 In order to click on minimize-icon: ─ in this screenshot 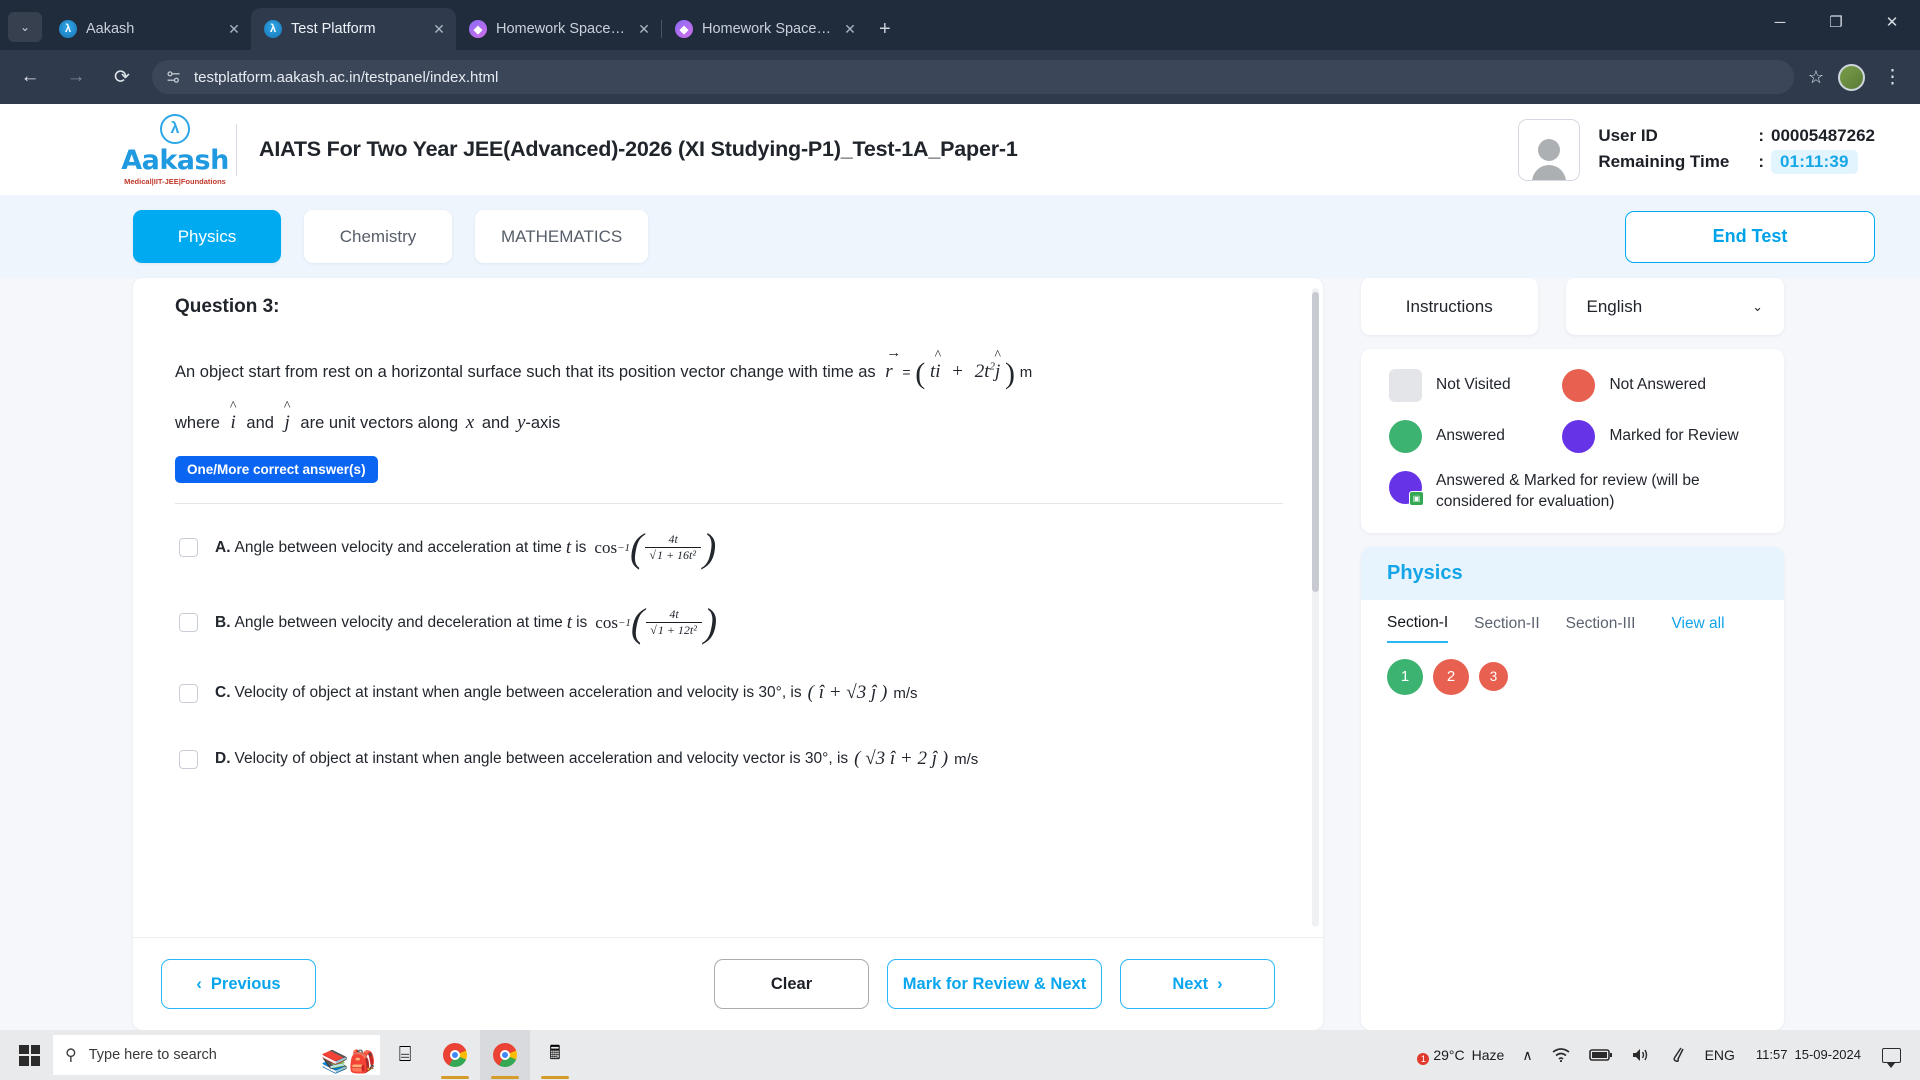, I will do `click(1780, 22)`.